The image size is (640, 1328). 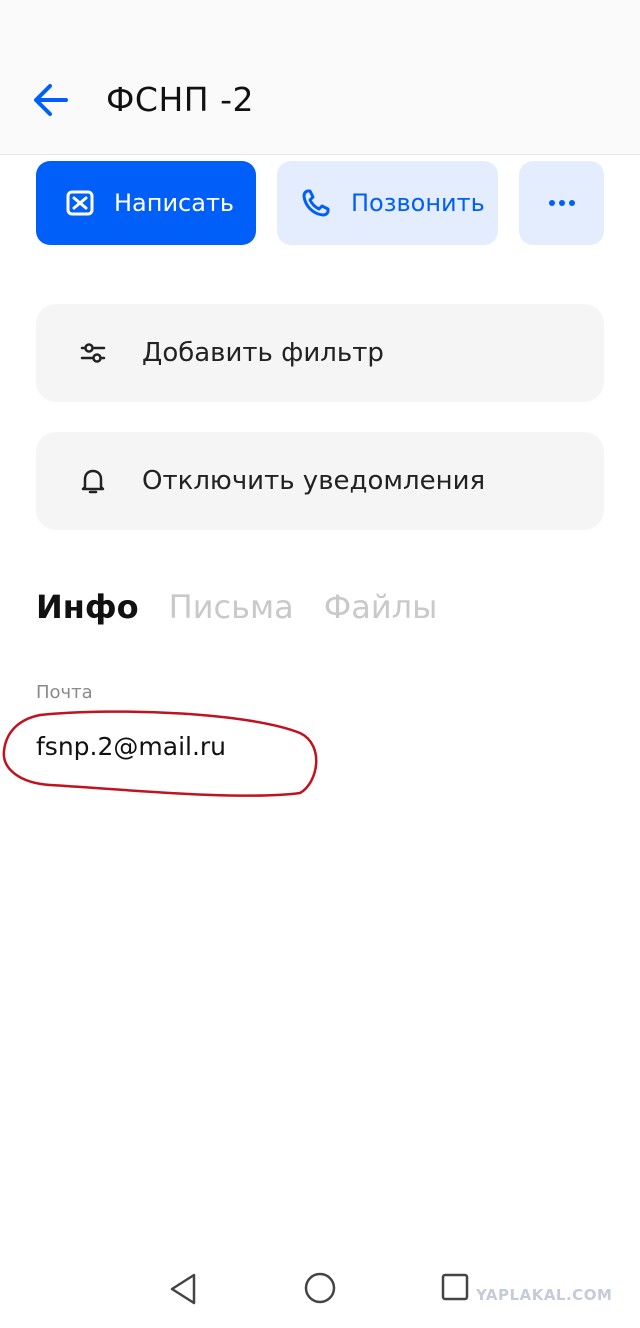 What do you see at coordinates (180, 99) in the screenshot?
I see `page-title: ФСНП -2` at bounding box center [180, 99].